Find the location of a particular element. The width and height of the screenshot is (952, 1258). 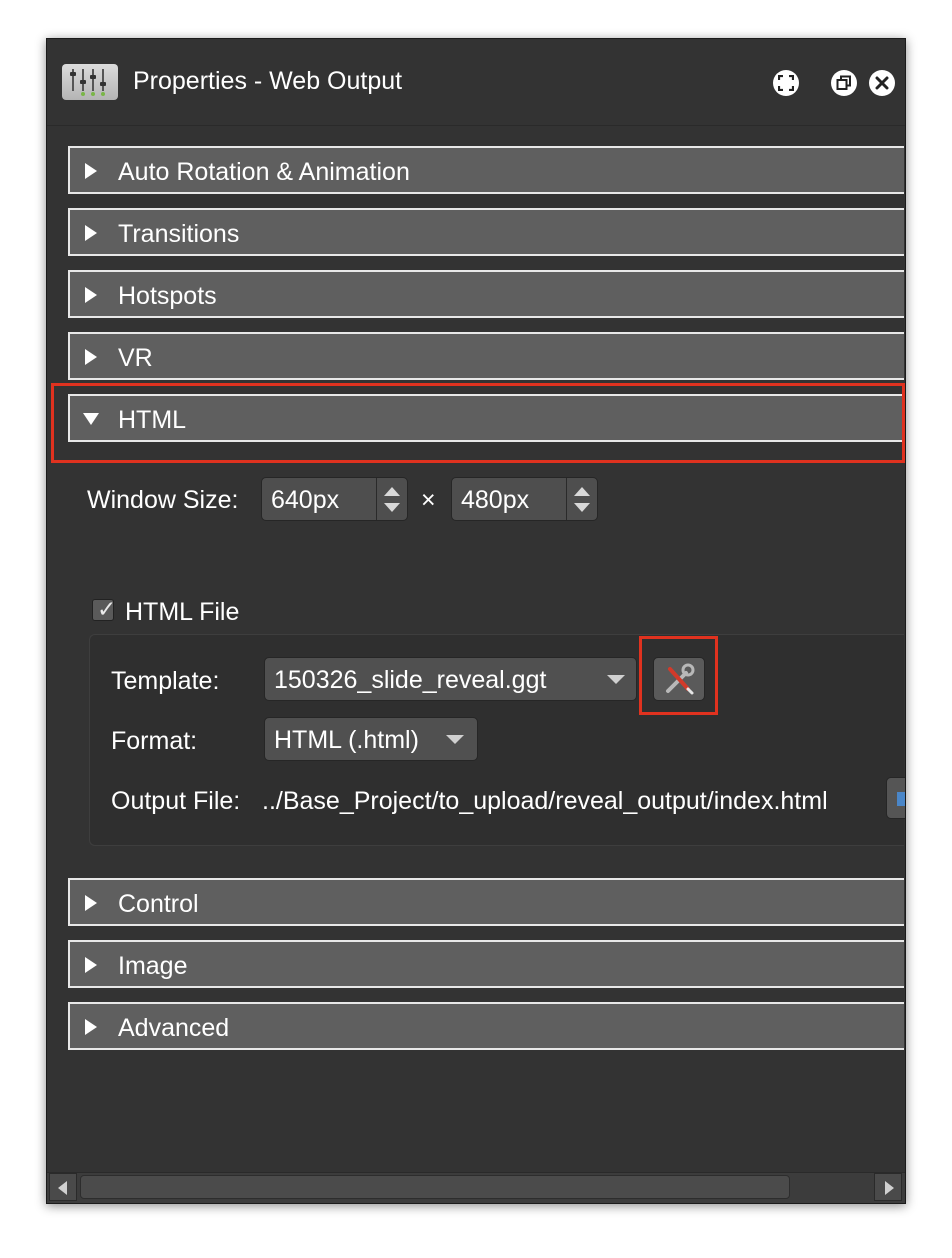

output-file-label: Output File: is located at coordinates (176, 801).